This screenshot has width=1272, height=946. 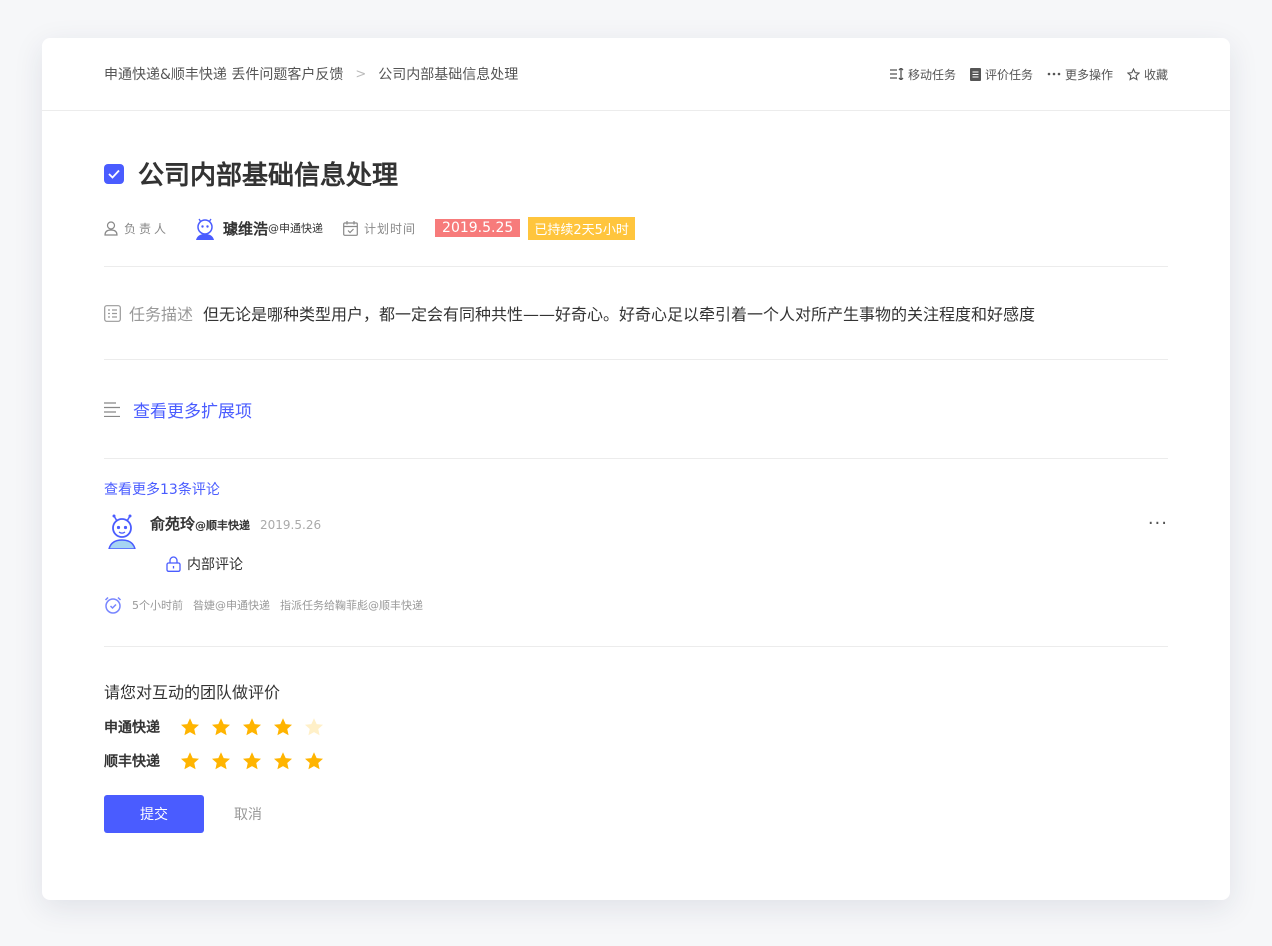 I want to click on form-buttons: 提交 取消, so click(x=636, y=814).